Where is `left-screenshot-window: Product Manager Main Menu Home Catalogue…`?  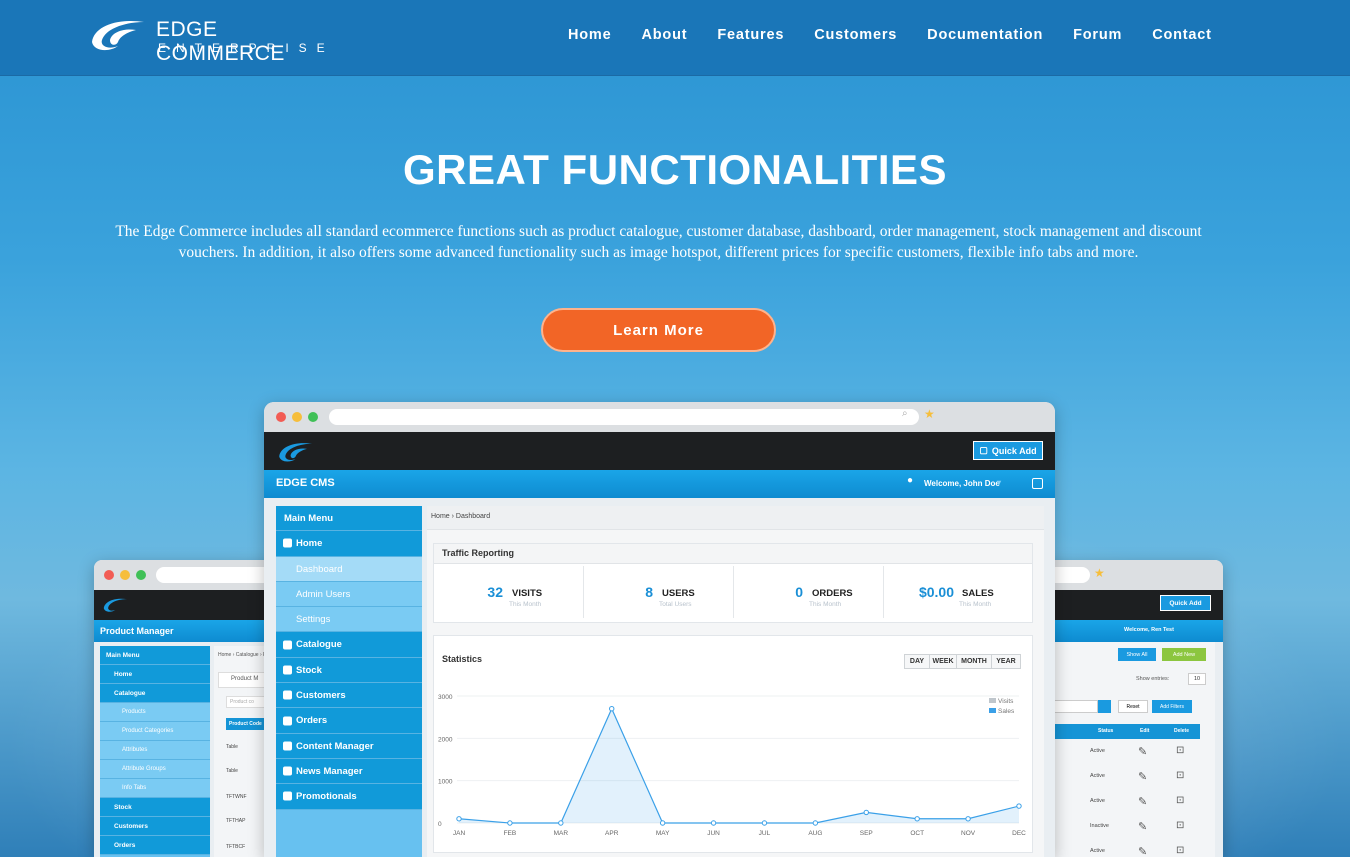 left-screenshot-window: Product Manager Main Menu Home Catalogue… is located at coordinates (189, 708).